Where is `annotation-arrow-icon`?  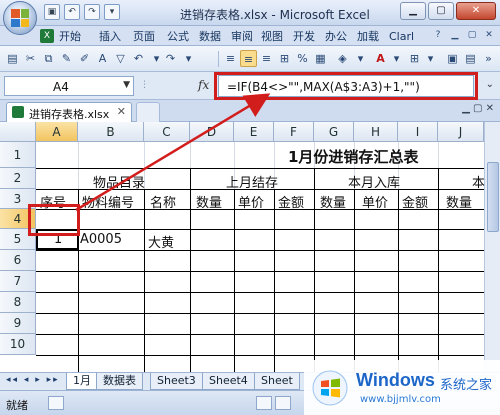
annotation-arrow-icon is located at coordinates (173, 152).